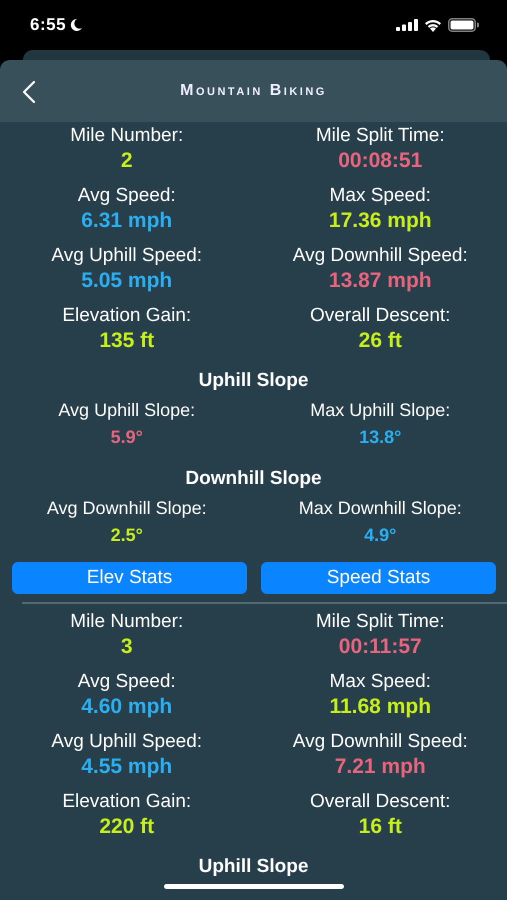 This screenshot has width=507, height=900. I want to click on stat-value: 2, so click(127, 161).